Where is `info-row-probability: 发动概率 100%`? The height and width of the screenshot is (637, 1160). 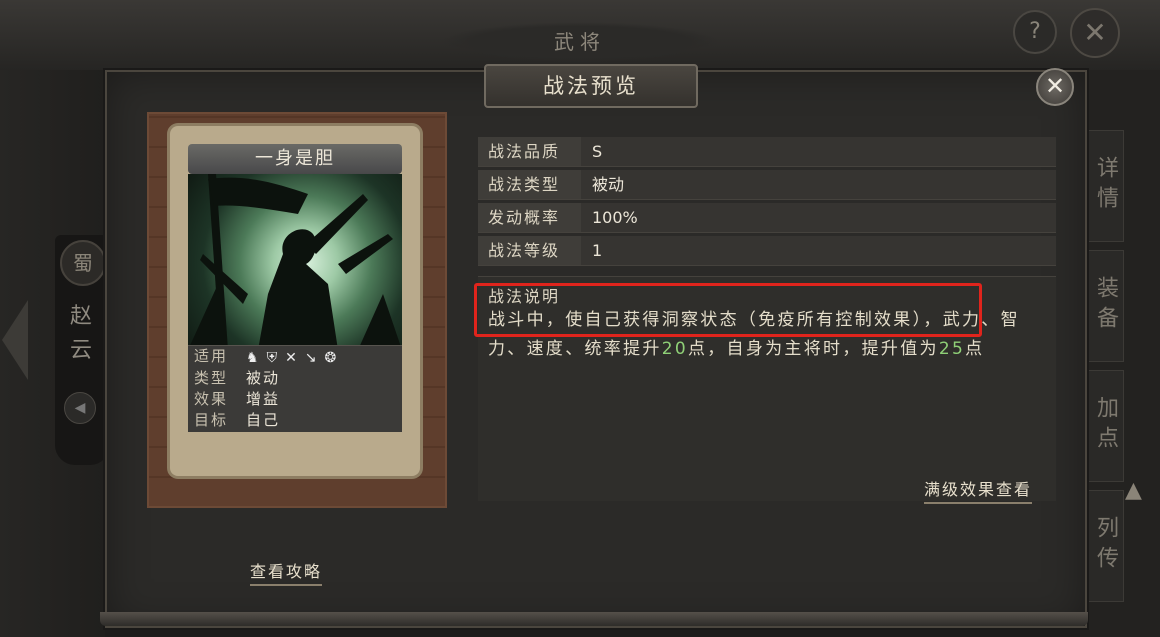
info-row-probability: 发动概率 100% is located at coordinates (767, 218).